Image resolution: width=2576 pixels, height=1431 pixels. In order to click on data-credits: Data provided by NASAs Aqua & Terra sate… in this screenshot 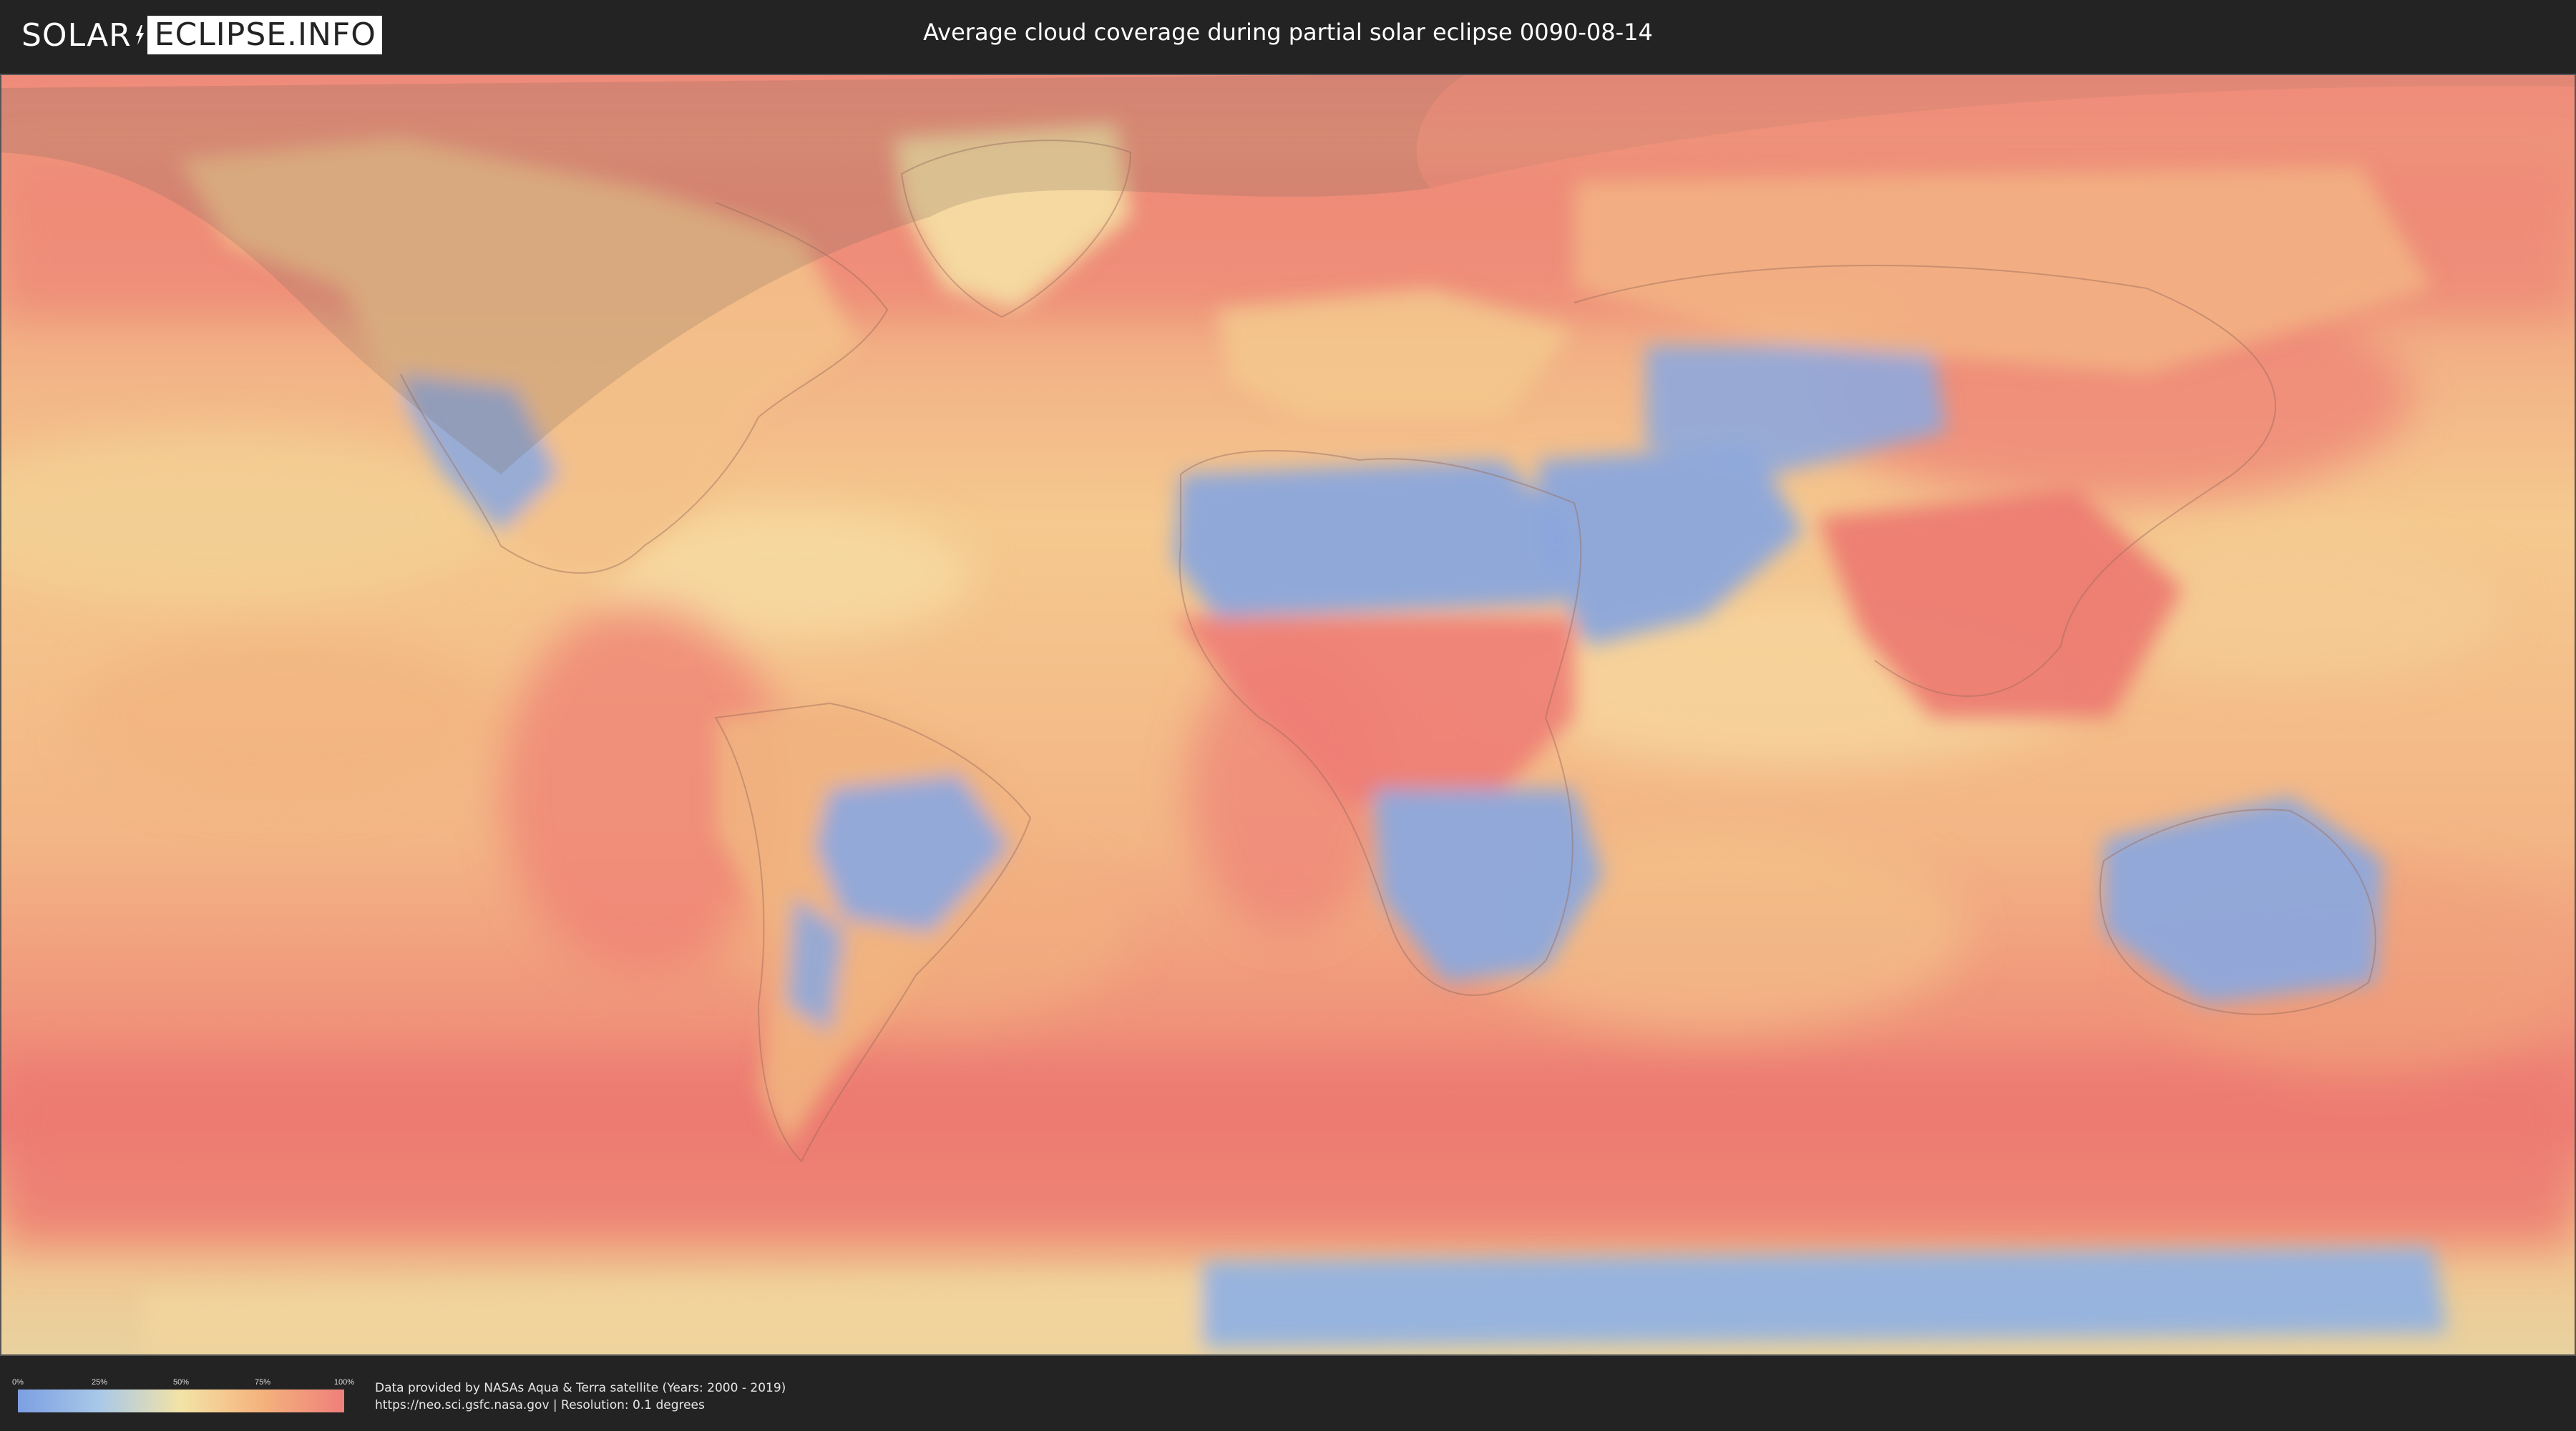, I will do `click(580, 1396)`.